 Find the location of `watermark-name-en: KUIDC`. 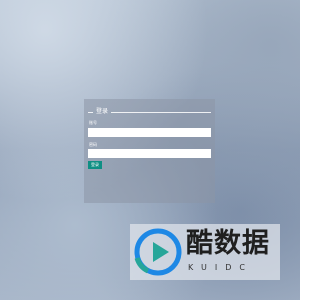

watermark-name-en: KUIDC is located at coordinates (220, 267).